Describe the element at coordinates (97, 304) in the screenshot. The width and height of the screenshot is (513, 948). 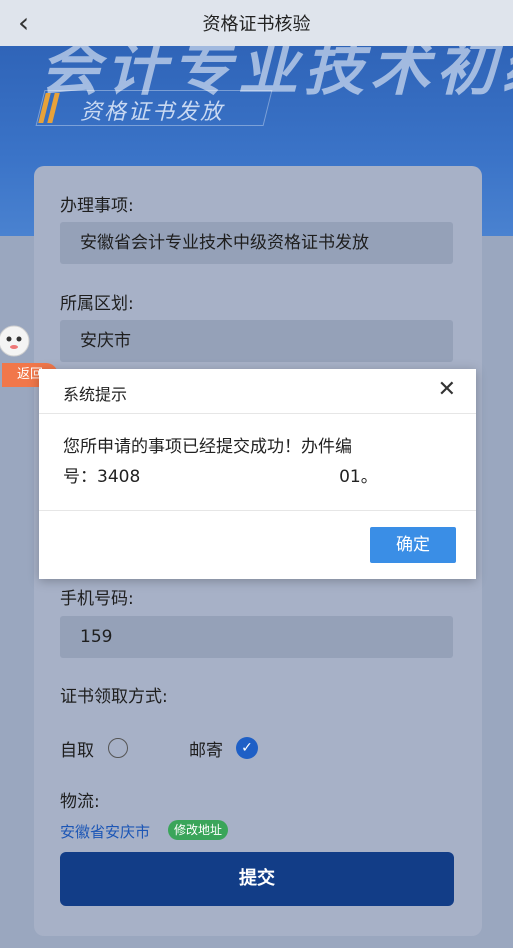
I see `district-label: 所属区划:` at that location.